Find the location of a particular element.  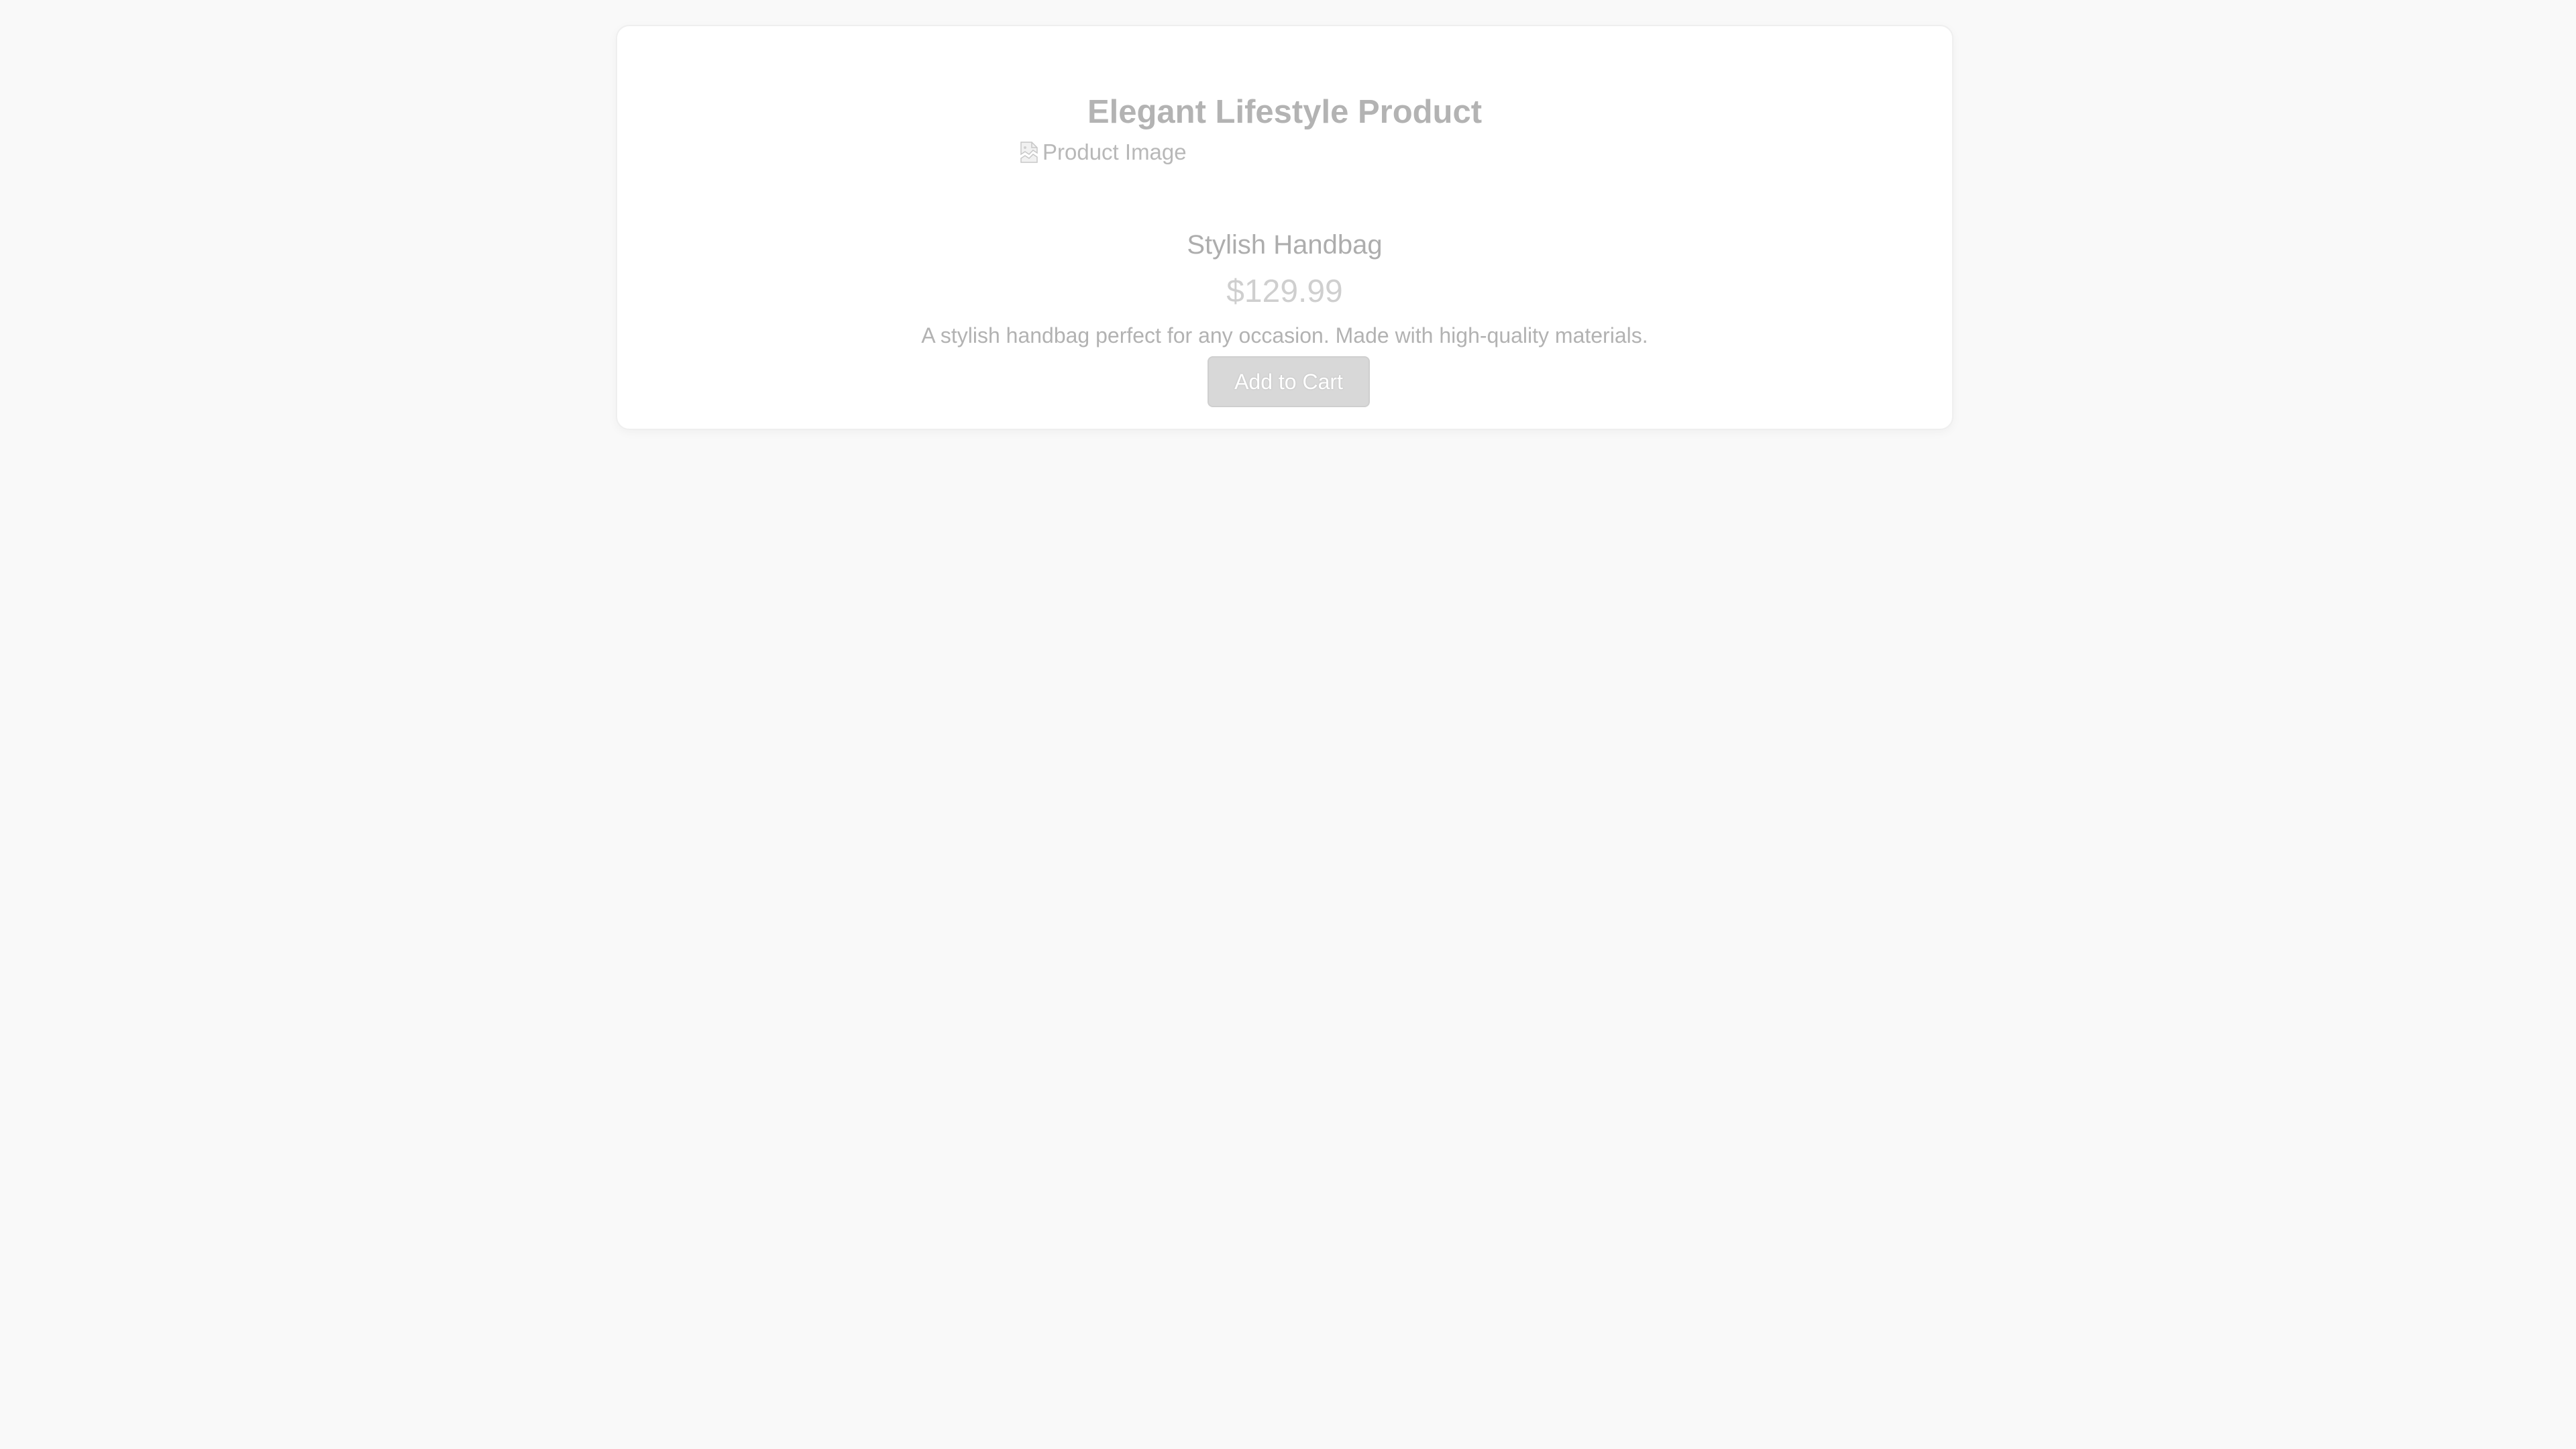

broken-image-icon is located at coordinates (1029, 151).